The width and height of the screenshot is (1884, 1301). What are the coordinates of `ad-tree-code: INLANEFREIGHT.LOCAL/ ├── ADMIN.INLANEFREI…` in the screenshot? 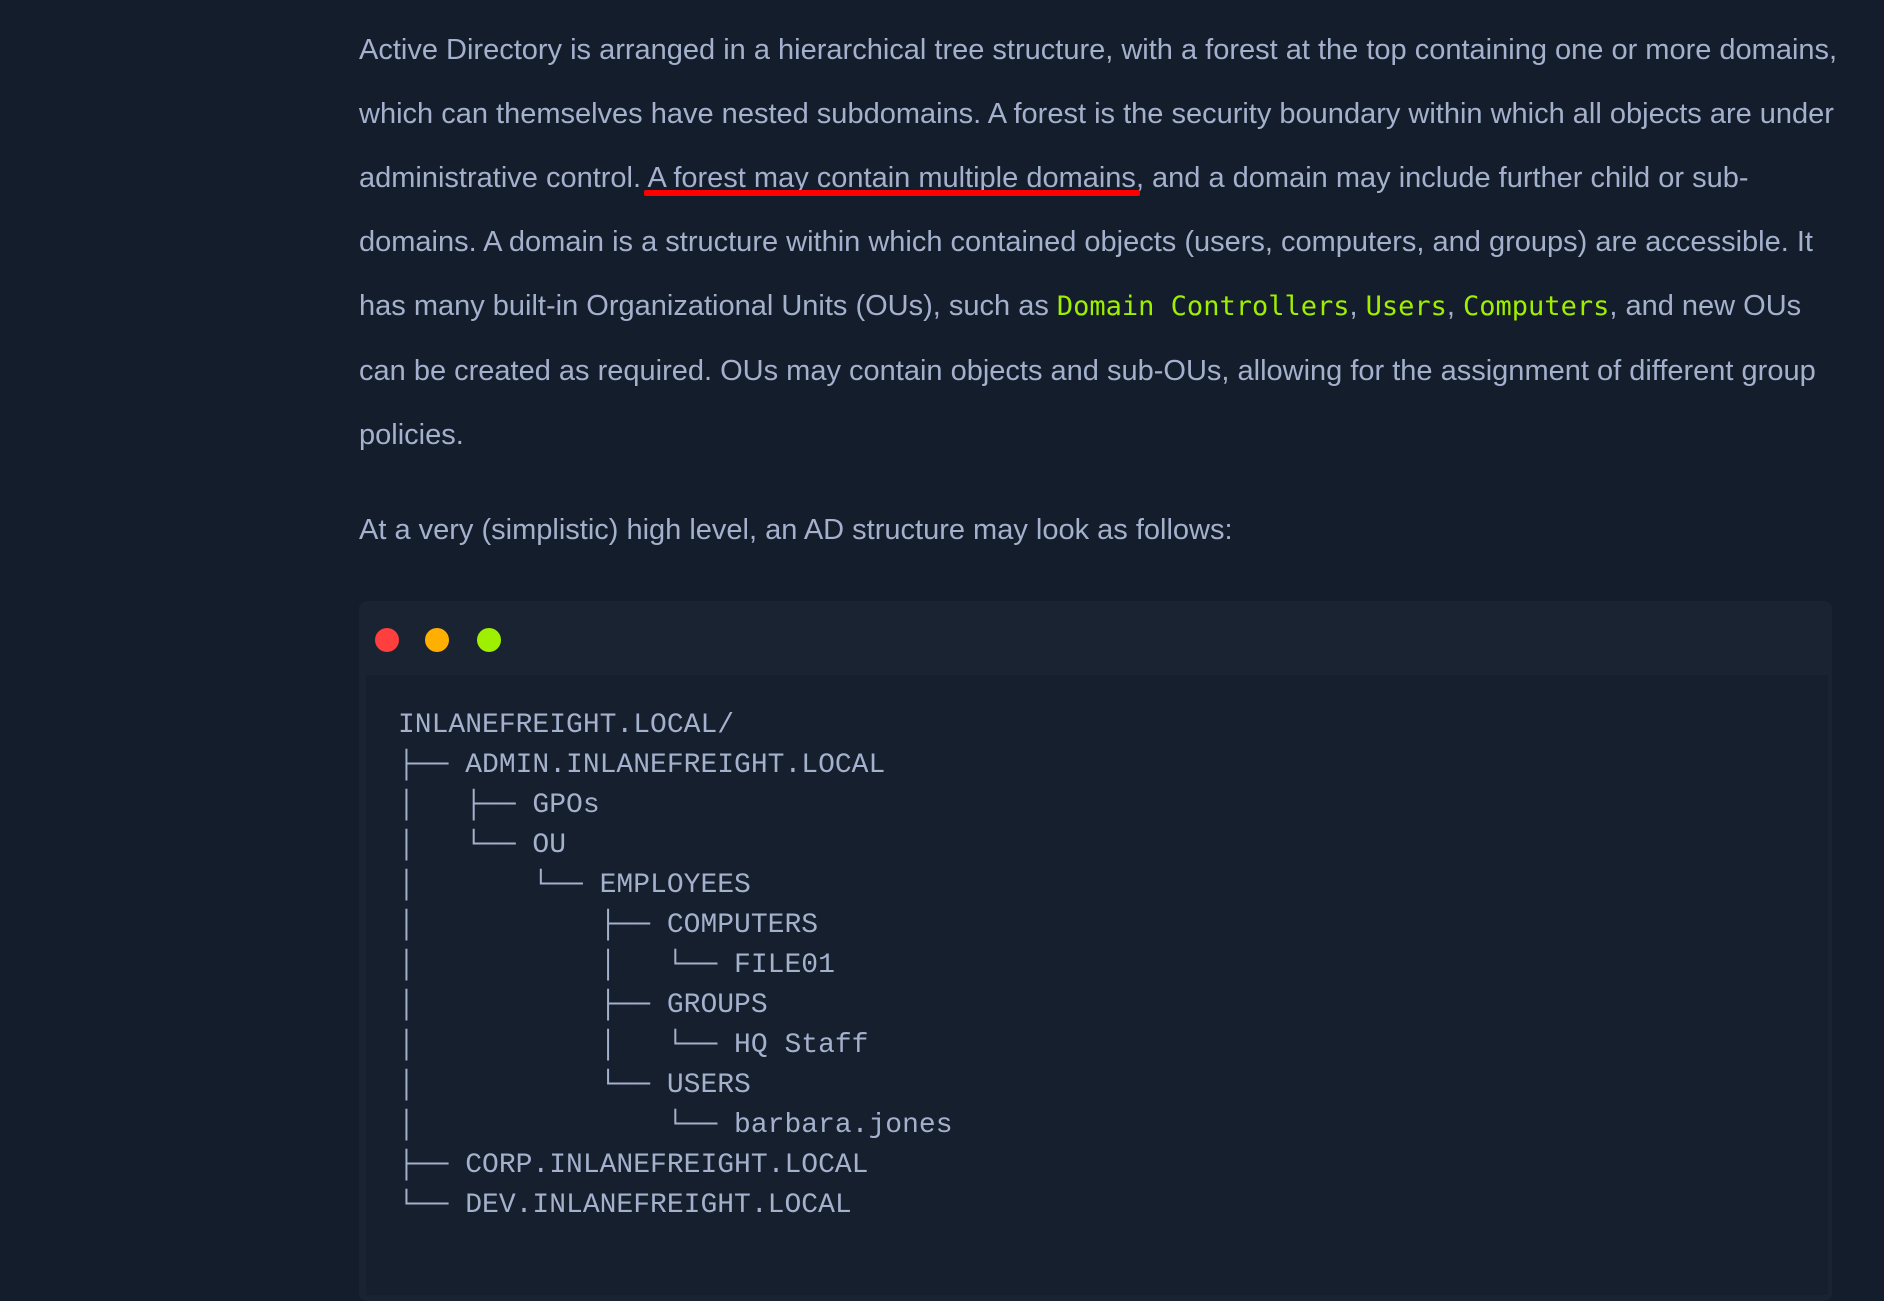 It's located at (675, 966).